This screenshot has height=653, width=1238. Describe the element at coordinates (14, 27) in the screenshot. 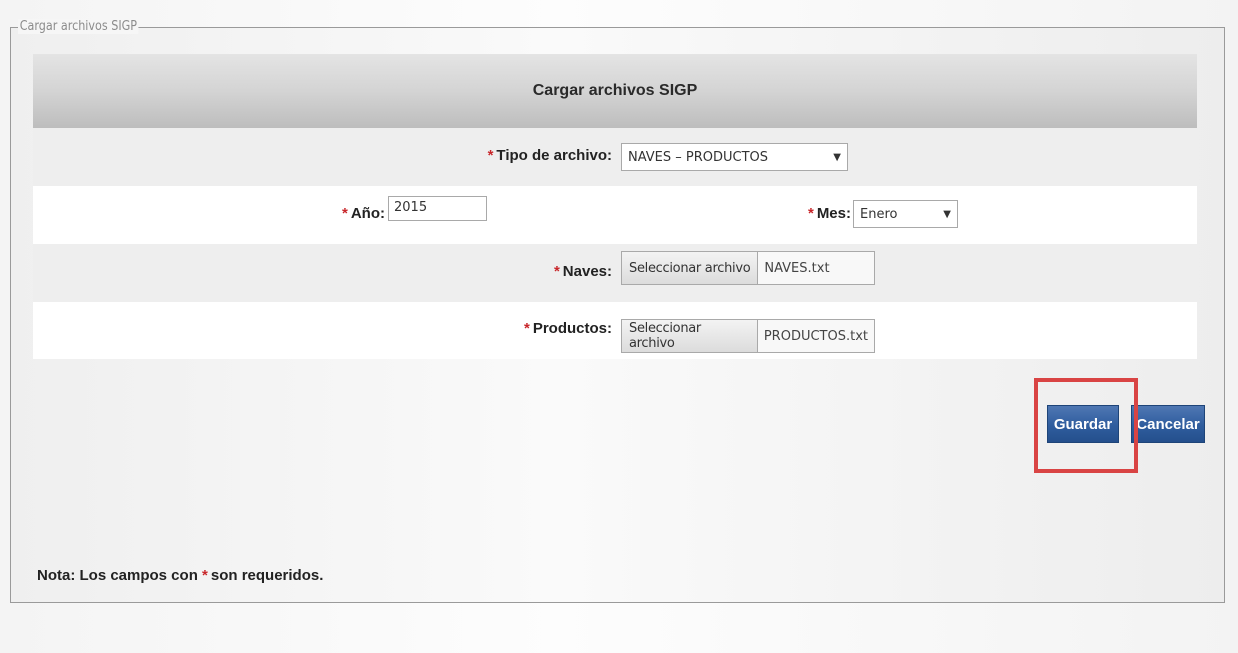

I see `fieldset-legend-tick` at that location.